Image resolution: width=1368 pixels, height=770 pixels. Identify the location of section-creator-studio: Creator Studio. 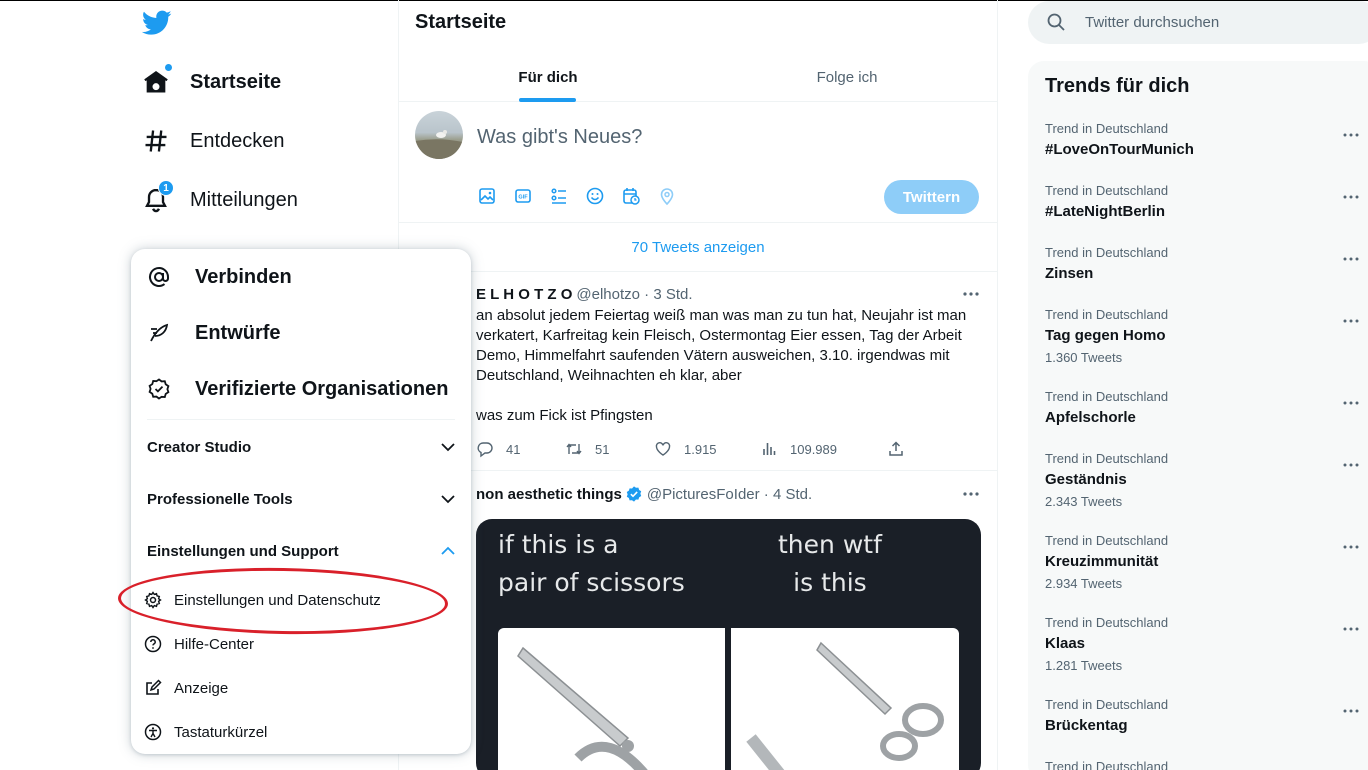
(302, 447).